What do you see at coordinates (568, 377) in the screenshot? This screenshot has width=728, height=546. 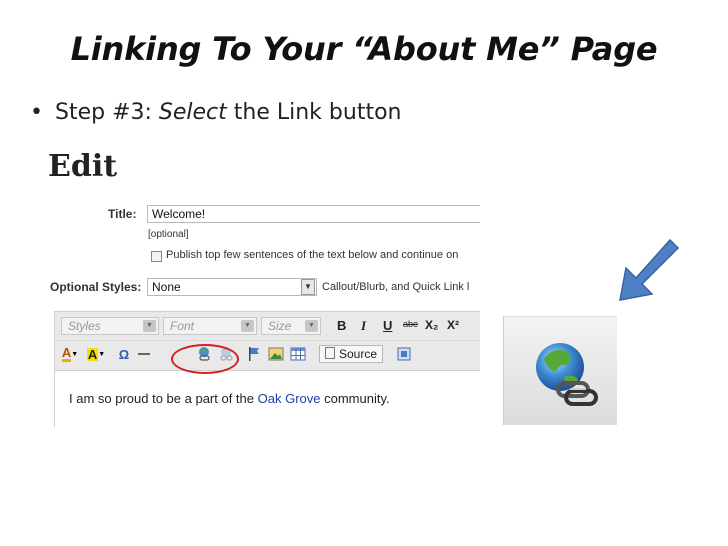 I see `link-icon` at bounding box center [568, 377].